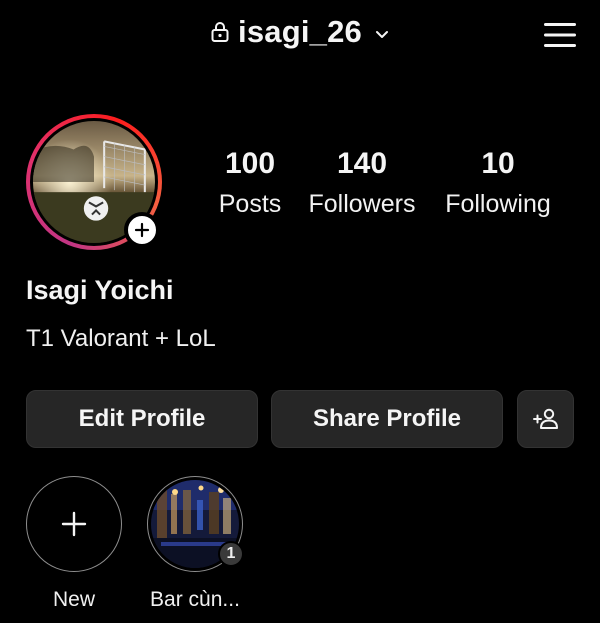 Image resolution: width=600 pixels, height=623 pixels. I want to click on chevron-down-icon, so click(382, 34).